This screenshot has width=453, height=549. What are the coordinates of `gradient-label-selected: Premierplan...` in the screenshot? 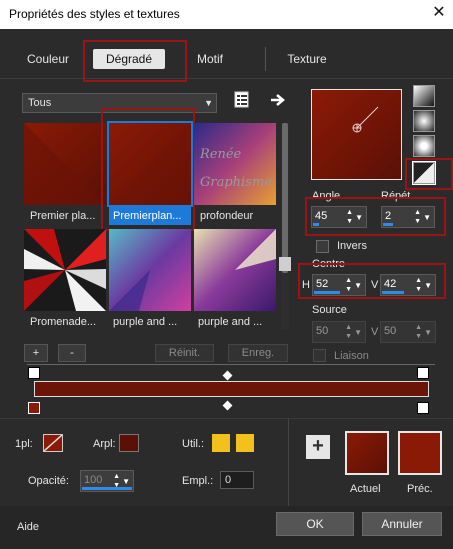 It's located at (150, 216).